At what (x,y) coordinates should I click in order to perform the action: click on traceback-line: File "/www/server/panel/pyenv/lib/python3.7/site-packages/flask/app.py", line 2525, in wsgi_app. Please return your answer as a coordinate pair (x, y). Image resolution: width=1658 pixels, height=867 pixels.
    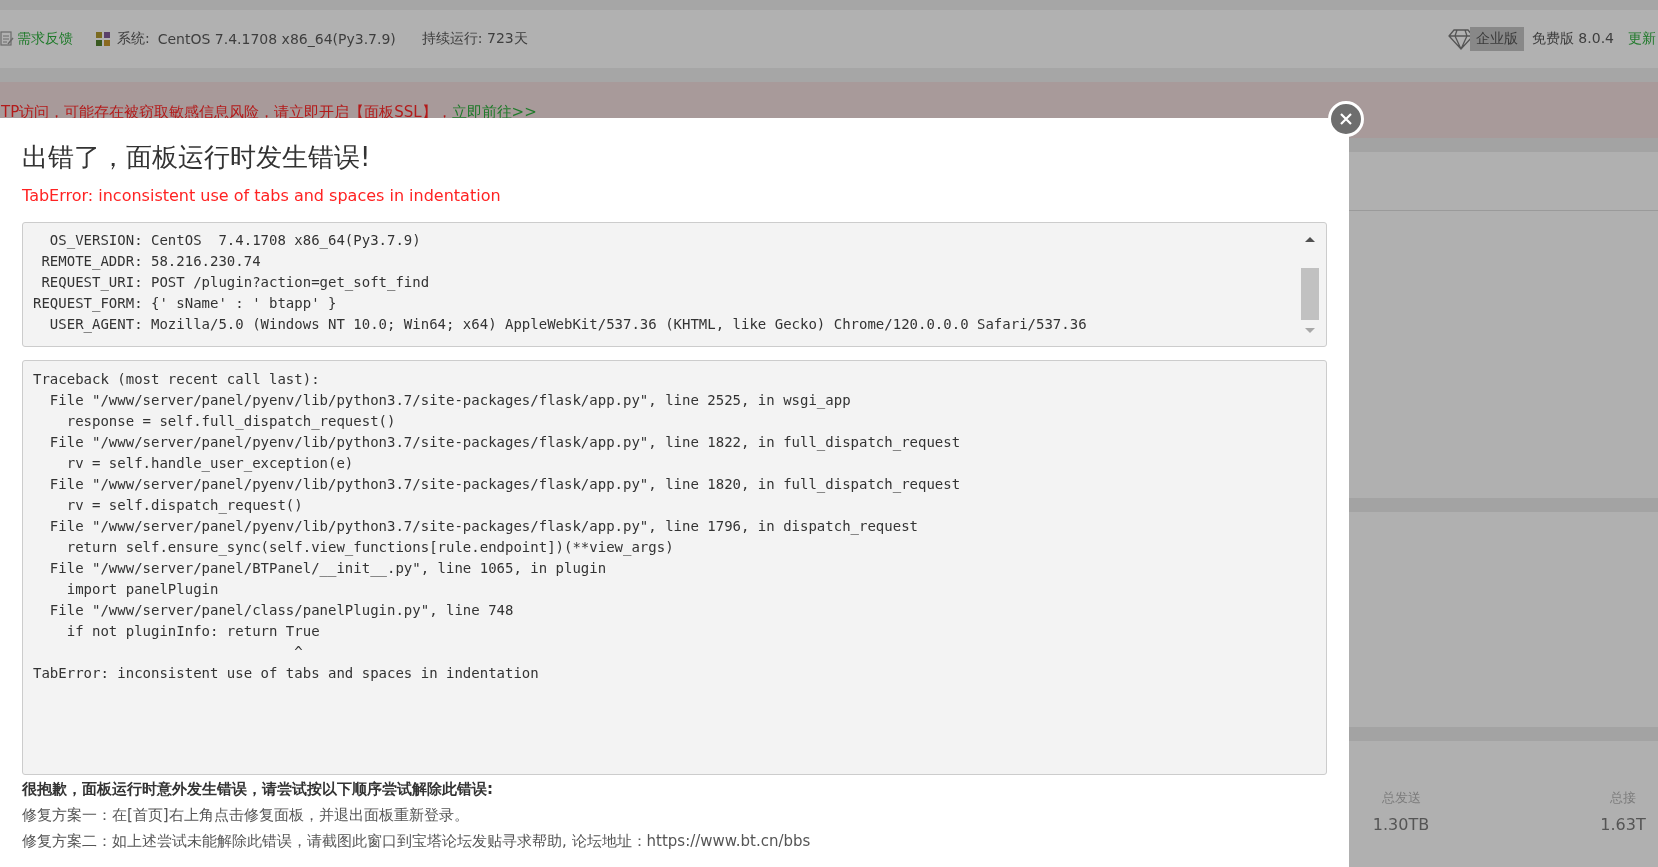
    Looking at the image, I should click on (450, 401).